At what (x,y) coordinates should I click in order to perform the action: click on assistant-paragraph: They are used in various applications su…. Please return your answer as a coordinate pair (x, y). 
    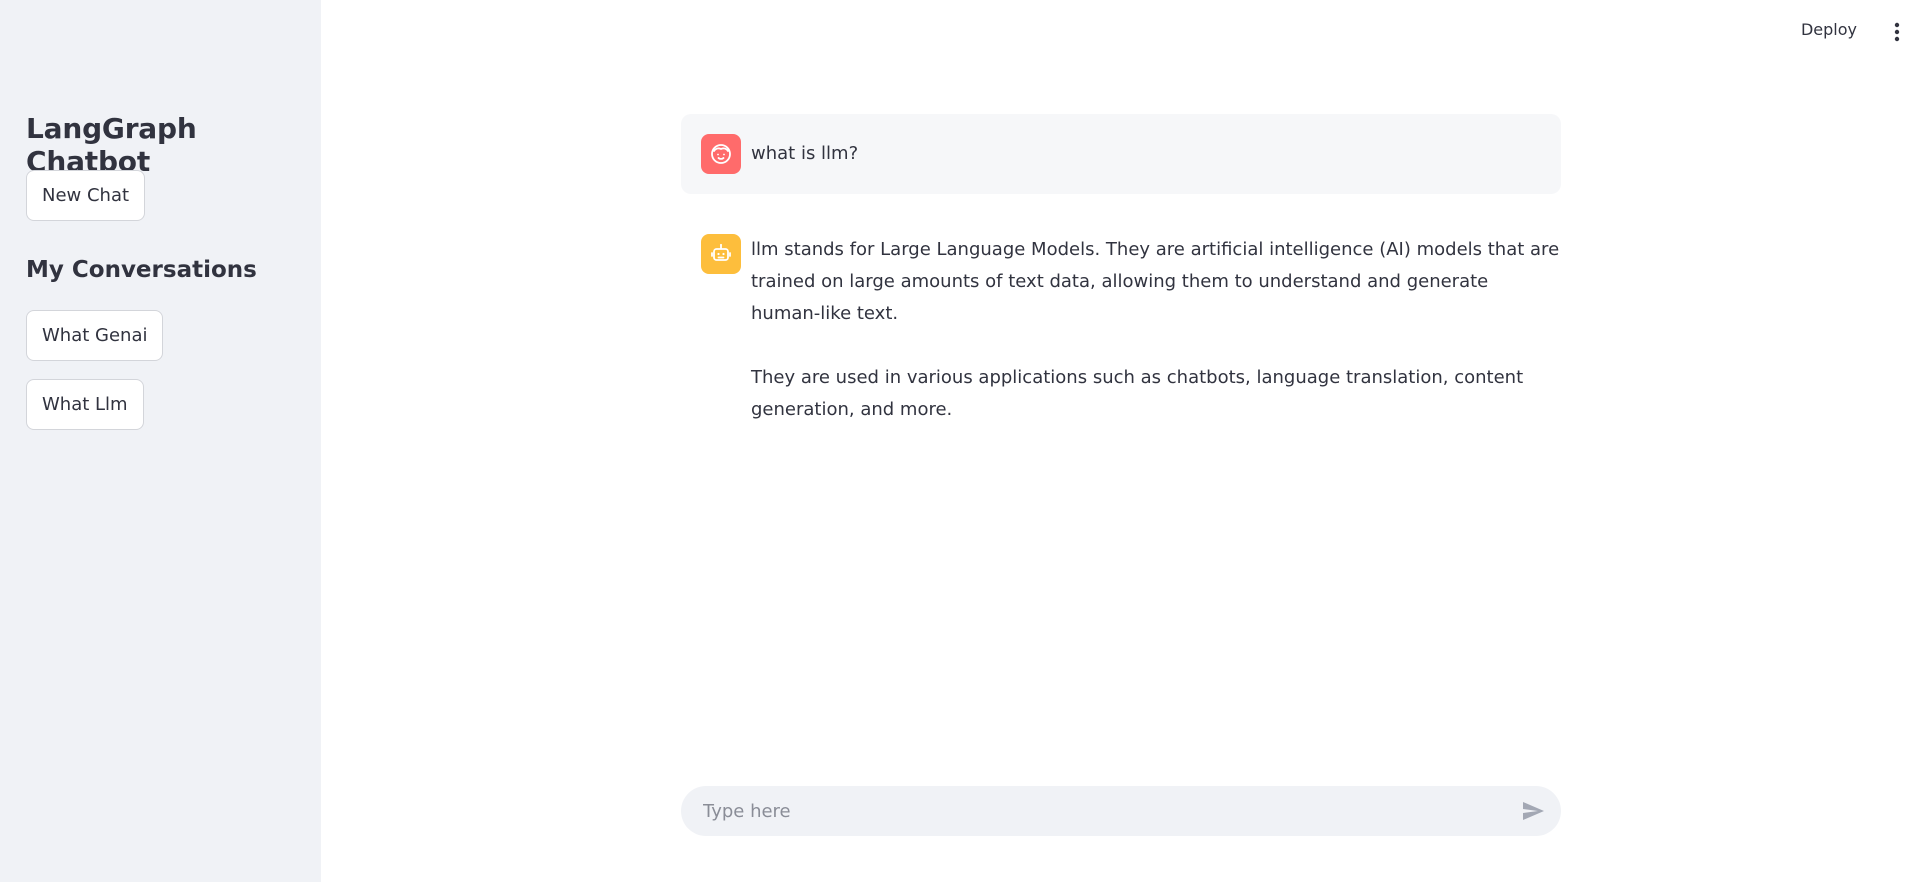
    Looking at the image, I should click on (1137, 393).